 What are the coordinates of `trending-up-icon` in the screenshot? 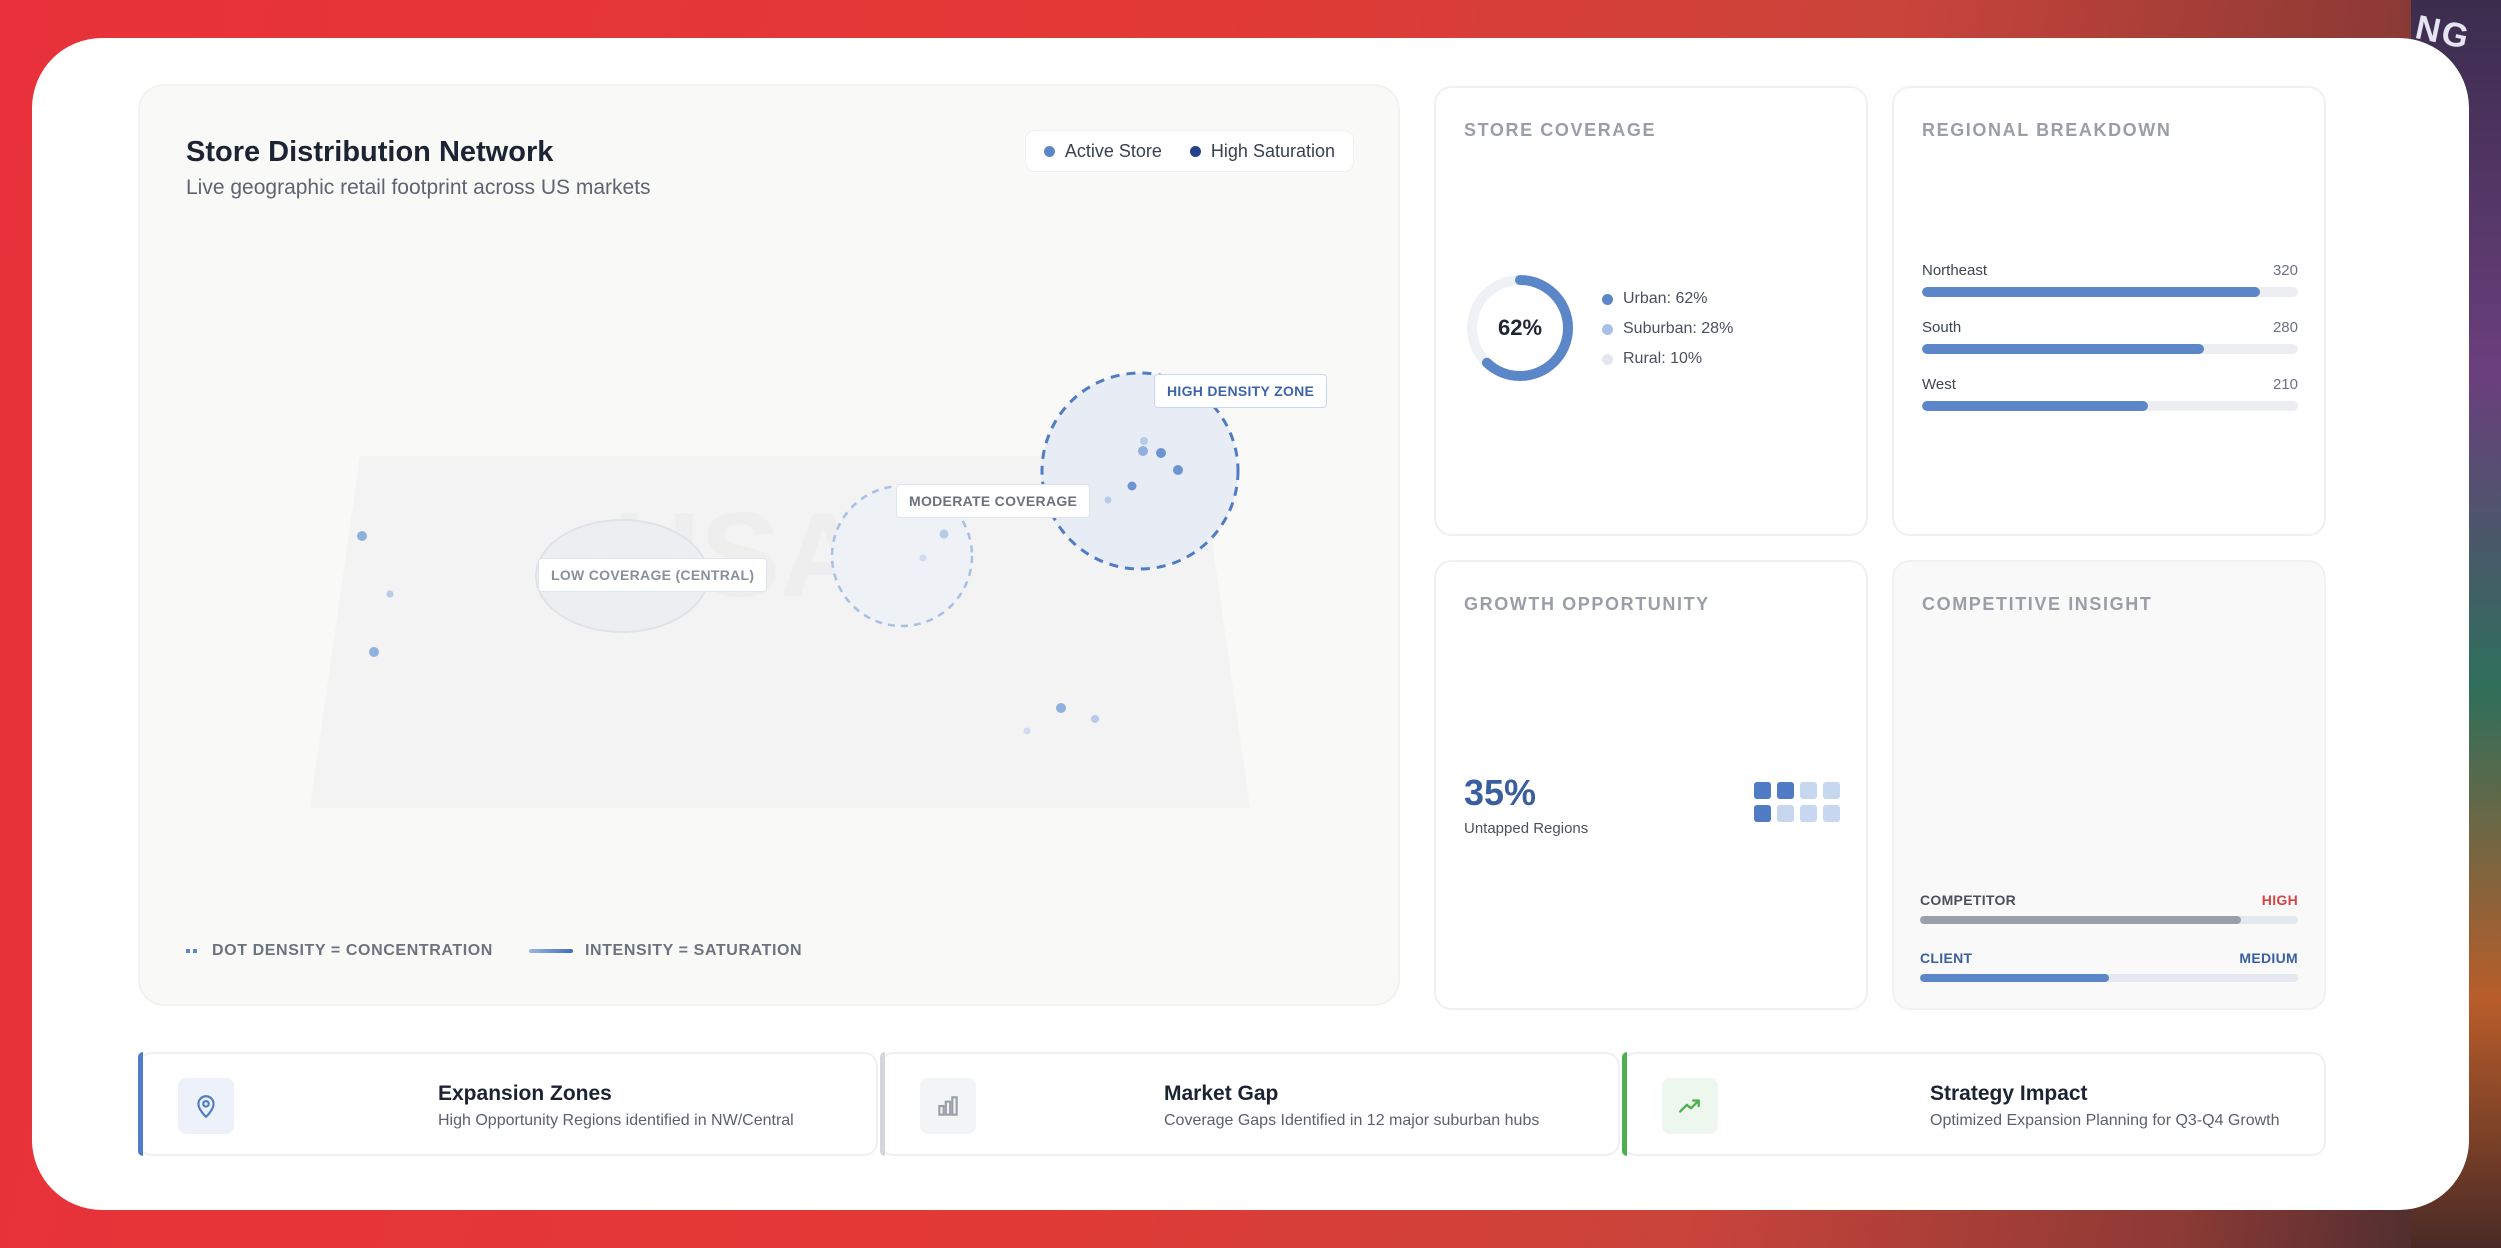 It's located at (1690, 1106).